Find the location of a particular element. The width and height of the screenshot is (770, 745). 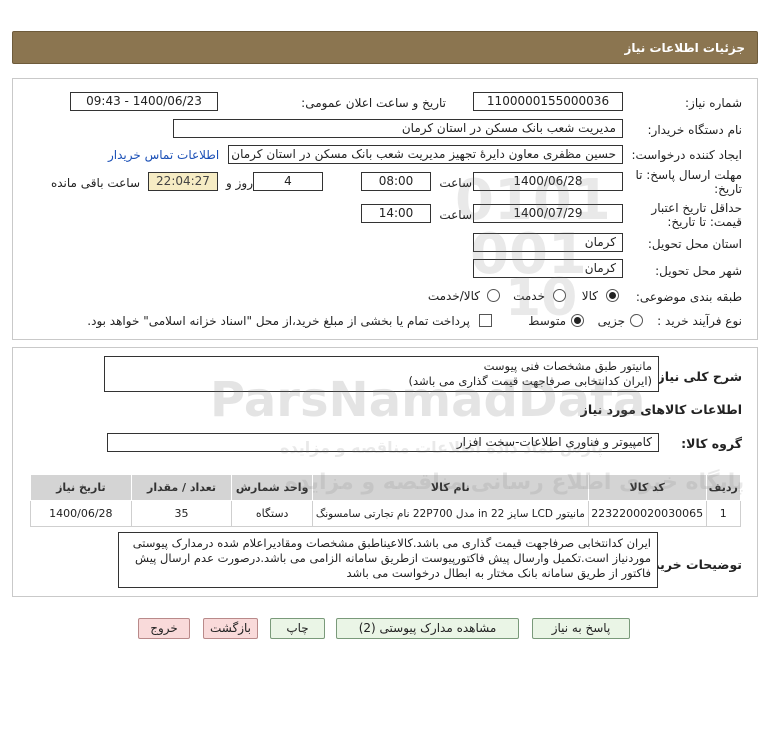

deadline-date-field: 1400/06/28 is located at coordinates (548, 181).